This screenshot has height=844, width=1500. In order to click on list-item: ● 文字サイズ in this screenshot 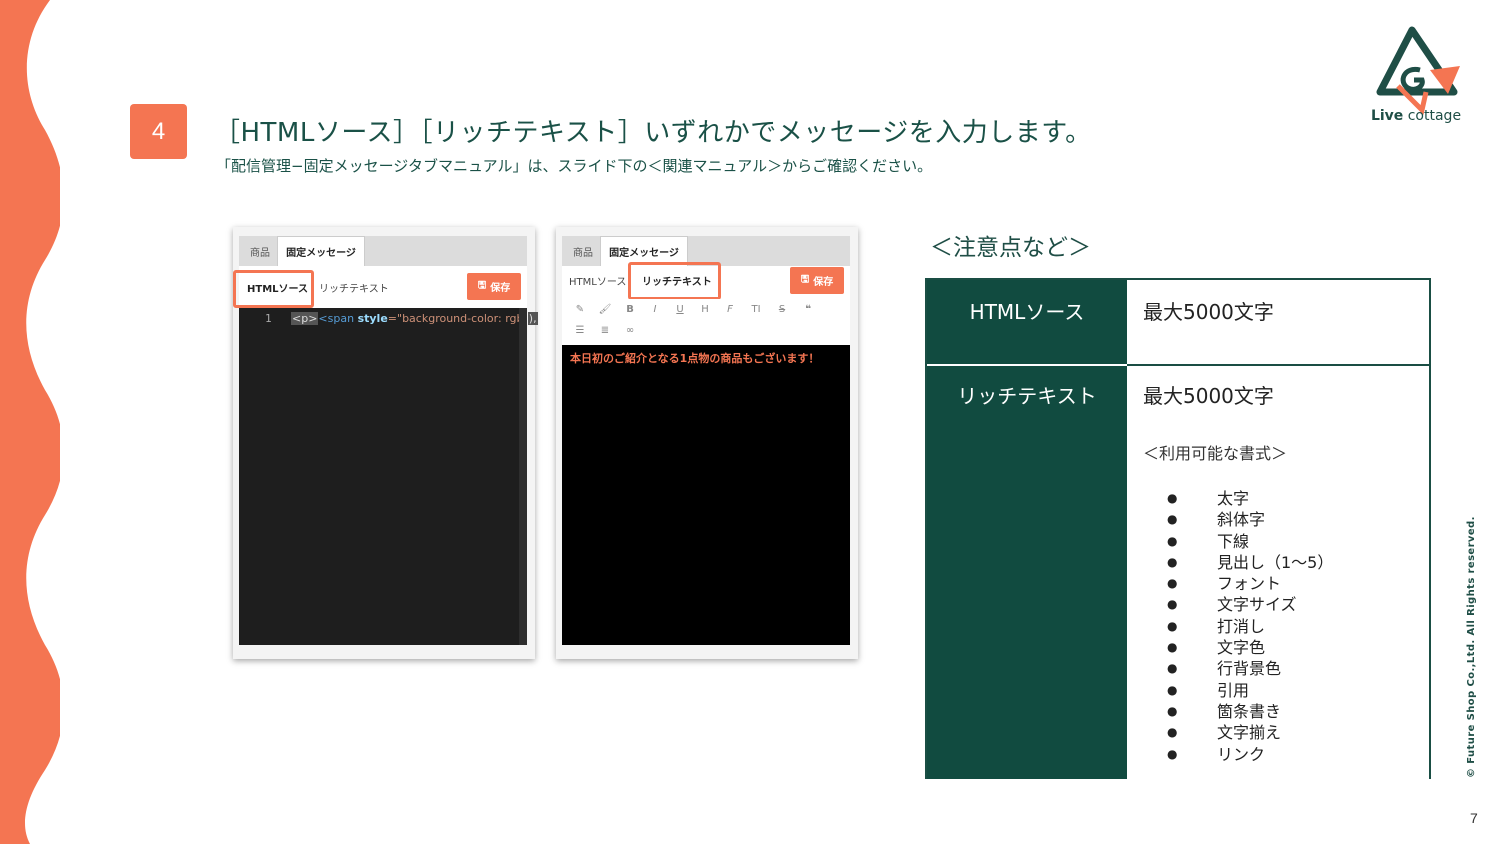, I will do `click(1232, 605)`.